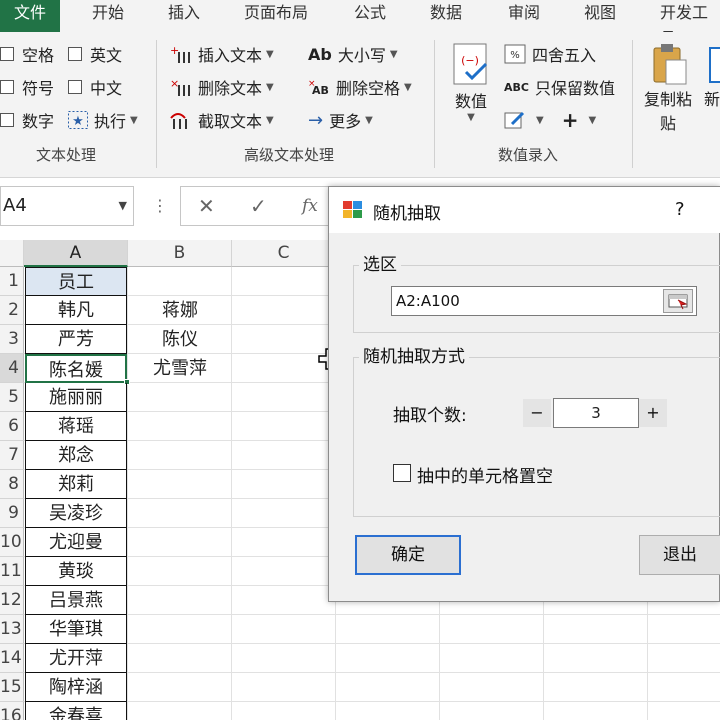  Describe the element at coordinates (76, 426) in the screenshot. I see `cell-a: 蒋瑶` at that location.